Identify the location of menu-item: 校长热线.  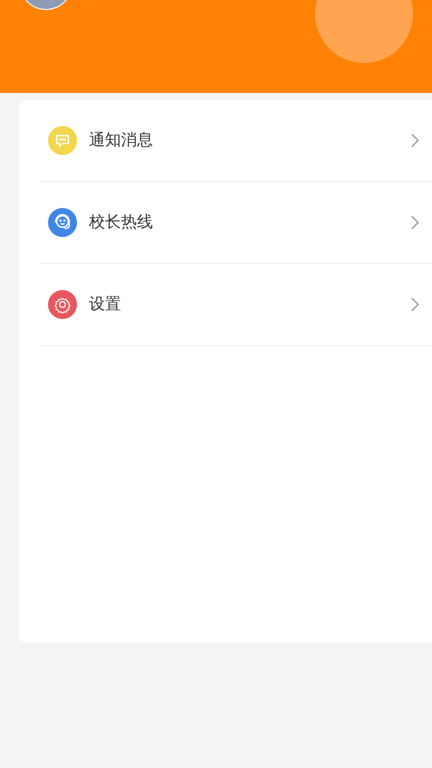
(225, 222).